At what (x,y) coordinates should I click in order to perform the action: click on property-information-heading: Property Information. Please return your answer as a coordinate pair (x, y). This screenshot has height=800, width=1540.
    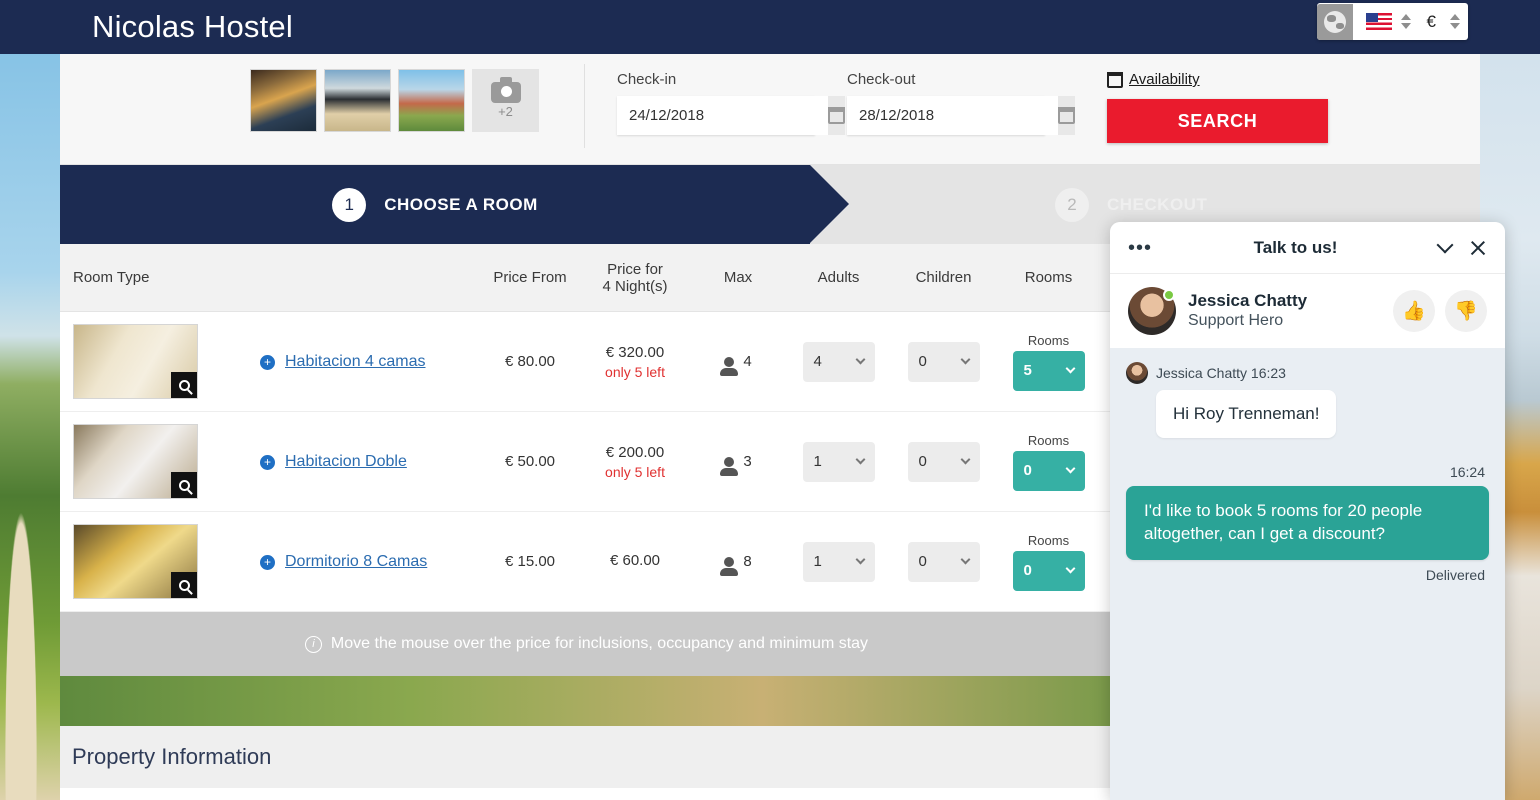
    Looking at the image, I should click on (172, 756).